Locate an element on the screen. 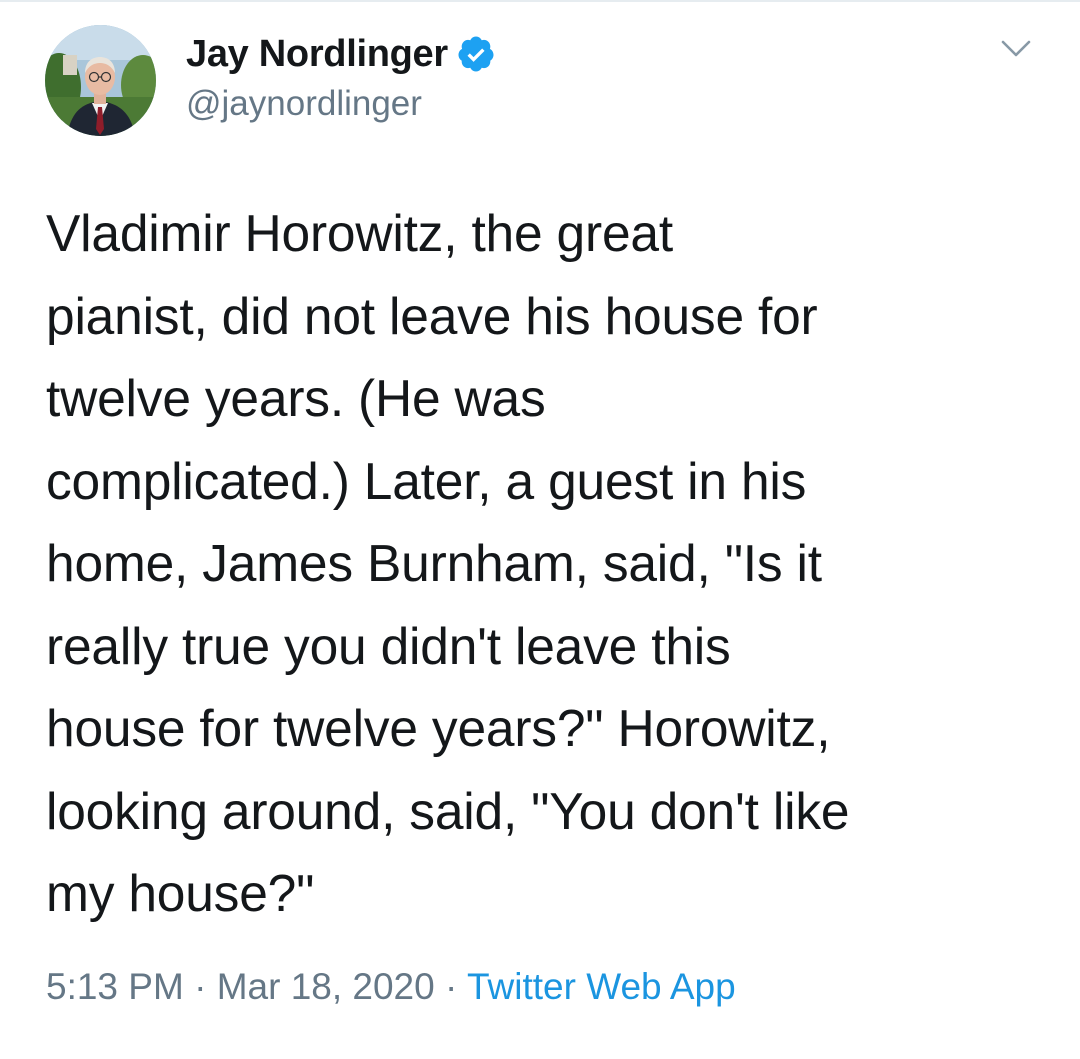 Image resolution: width=1080 pixels, height=1059 pixels. tweet-time: 5:13 PM is located at coordinates (115, 986).